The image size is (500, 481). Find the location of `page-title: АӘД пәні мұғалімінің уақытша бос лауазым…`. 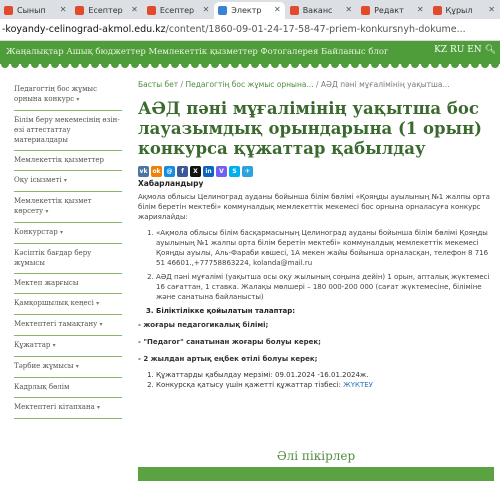

page-title: АӘД пәні мұғалімінің уақытша бос лауазым… is located at coordinates (310, 128).